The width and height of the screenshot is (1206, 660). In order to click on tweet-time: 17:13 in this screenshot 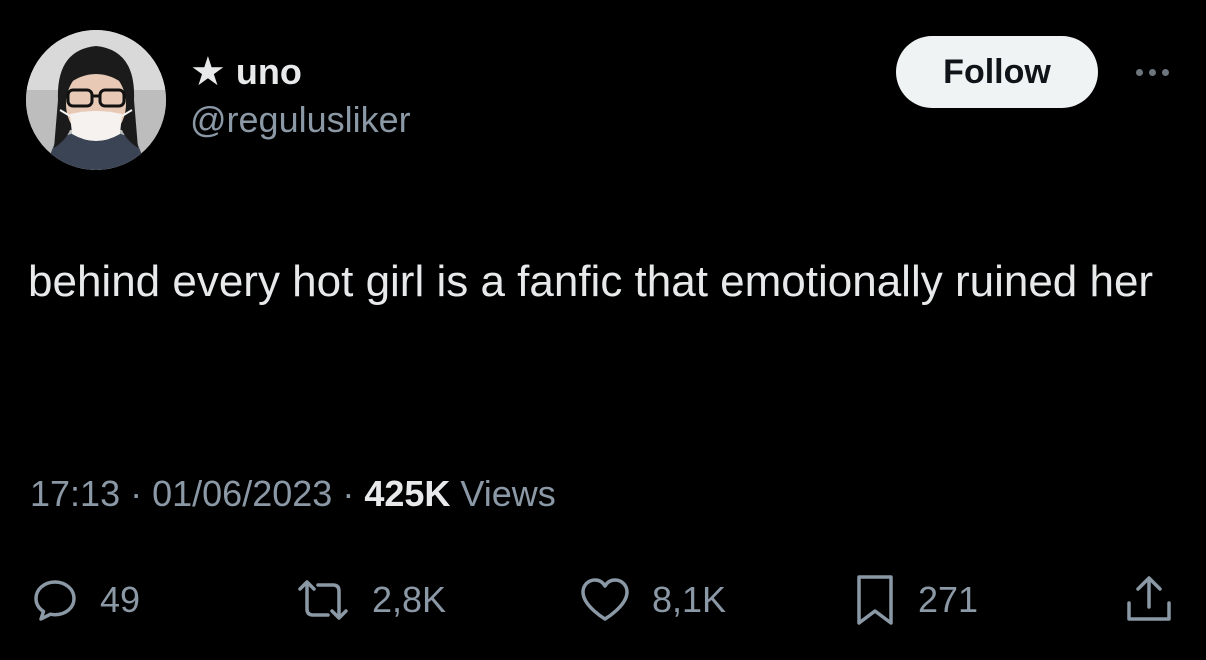, I will do `click(75, 493)`.